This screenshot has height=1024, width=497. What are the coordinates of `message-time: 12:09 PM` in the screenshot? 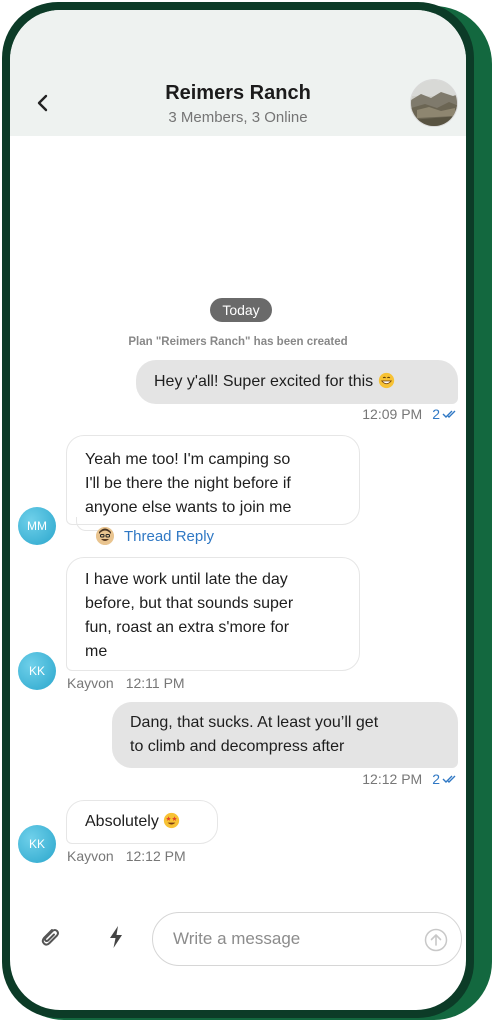 It's located at (392, 414).